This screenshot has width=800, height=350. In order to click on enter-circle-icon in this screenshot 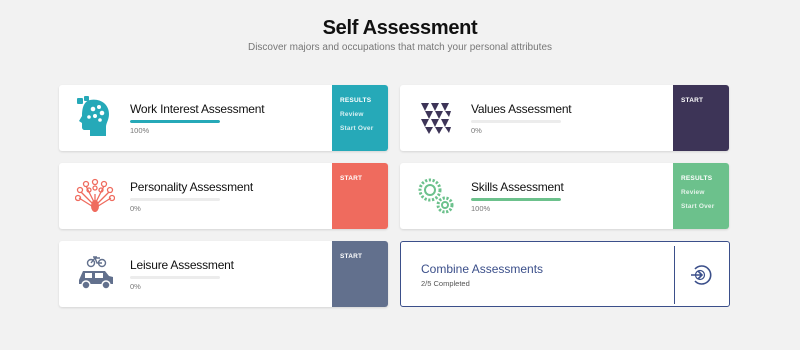, I will do `click(700, 275)`.